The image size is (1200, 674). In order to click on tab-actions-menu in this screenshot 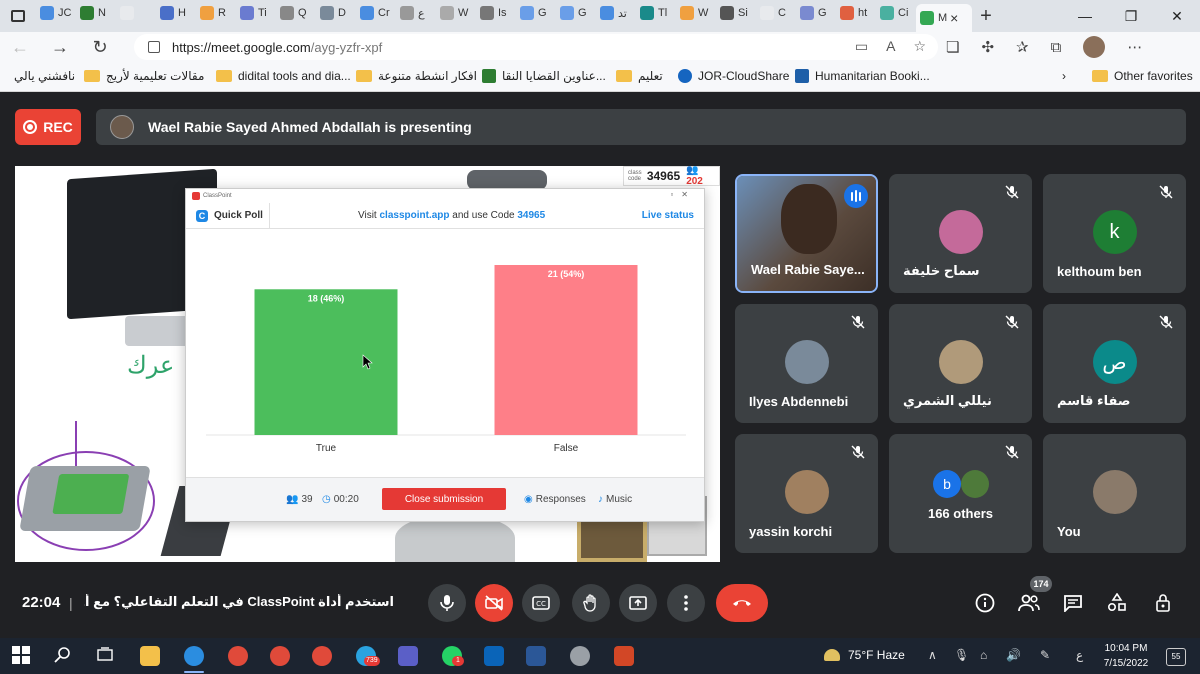, I will do `click(18, 16)`.